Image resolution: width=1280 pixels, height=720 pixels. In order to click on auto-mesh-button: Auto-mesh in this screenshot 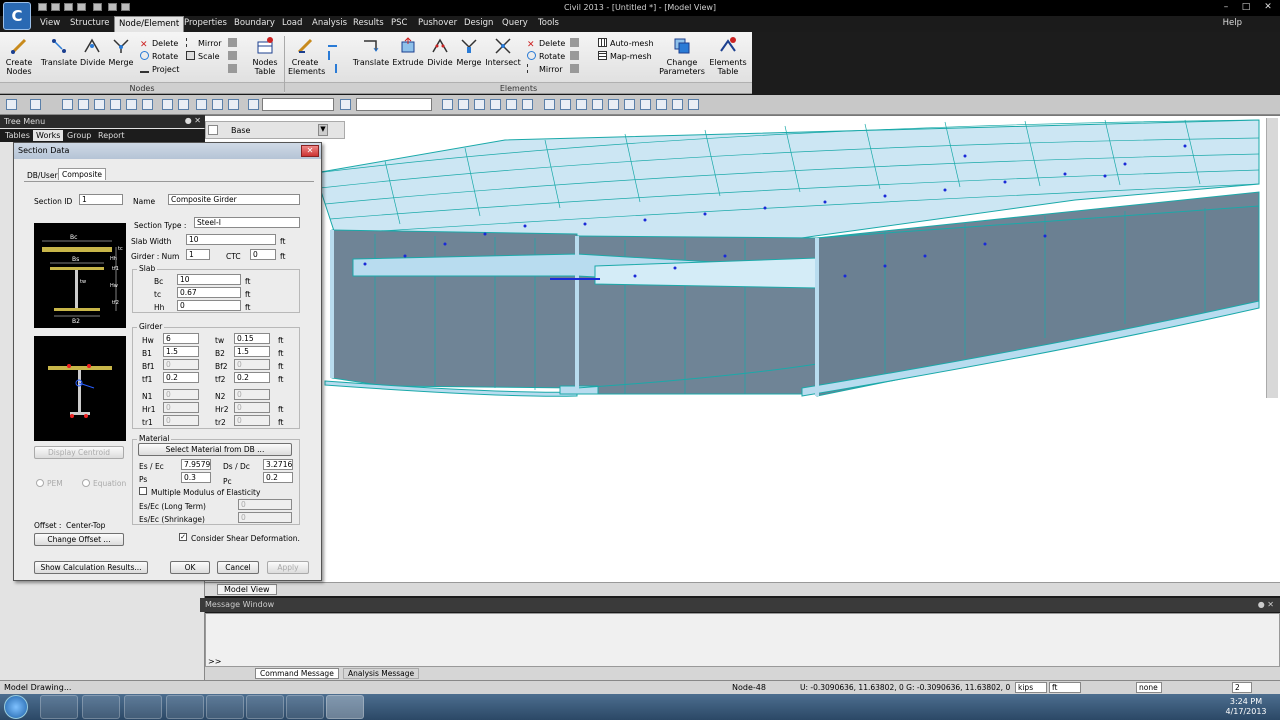, I will do `click(626, 44)`.